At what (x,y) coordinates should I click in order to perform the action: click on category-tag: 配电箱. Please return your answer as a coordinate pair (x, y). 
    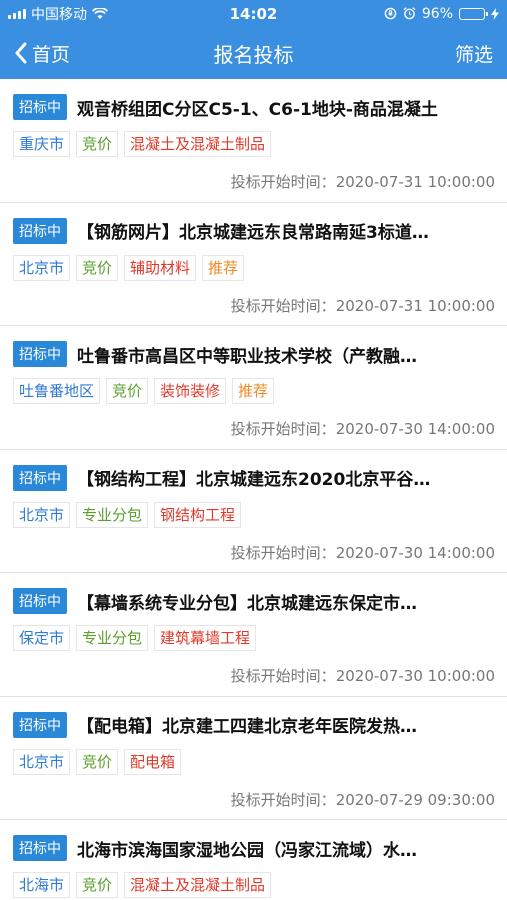
    Looking at the image, I should click on (153, 761).